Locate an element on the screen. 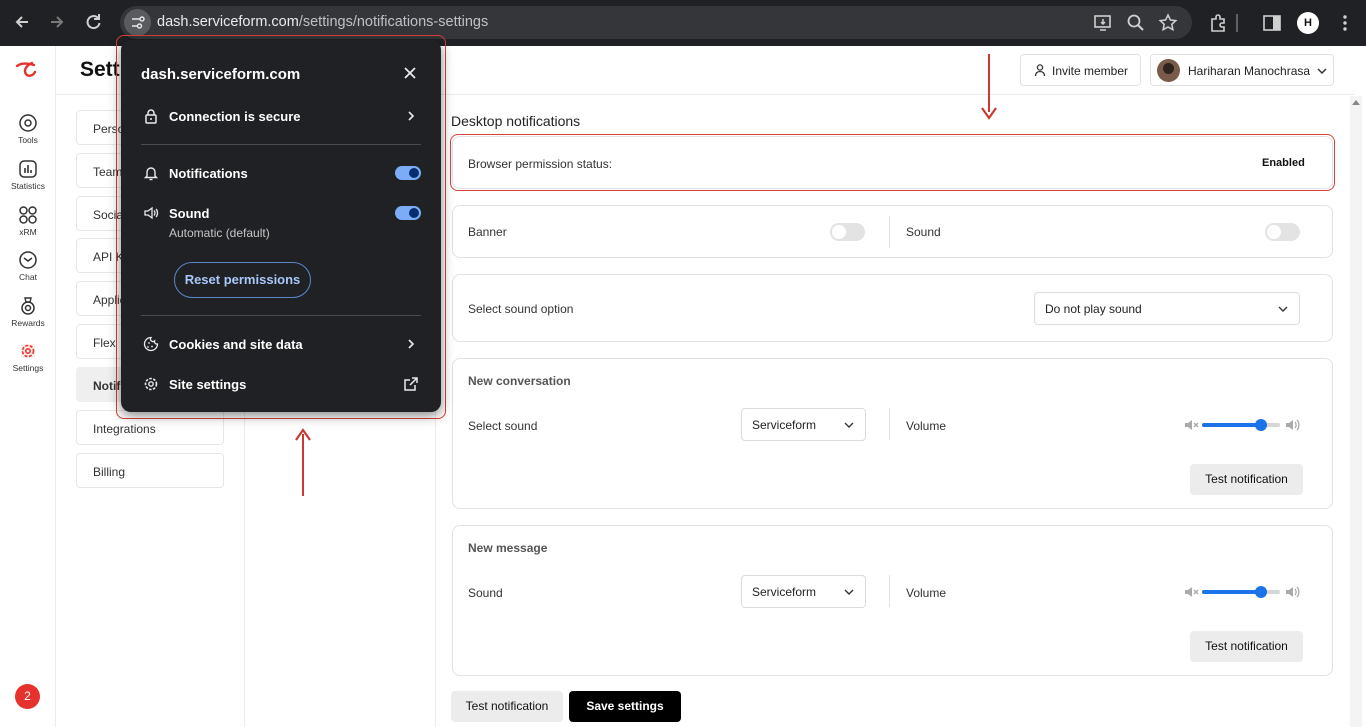 The image size is (1366, 727). sound-label: Sound is located at coordinates (189, 213).